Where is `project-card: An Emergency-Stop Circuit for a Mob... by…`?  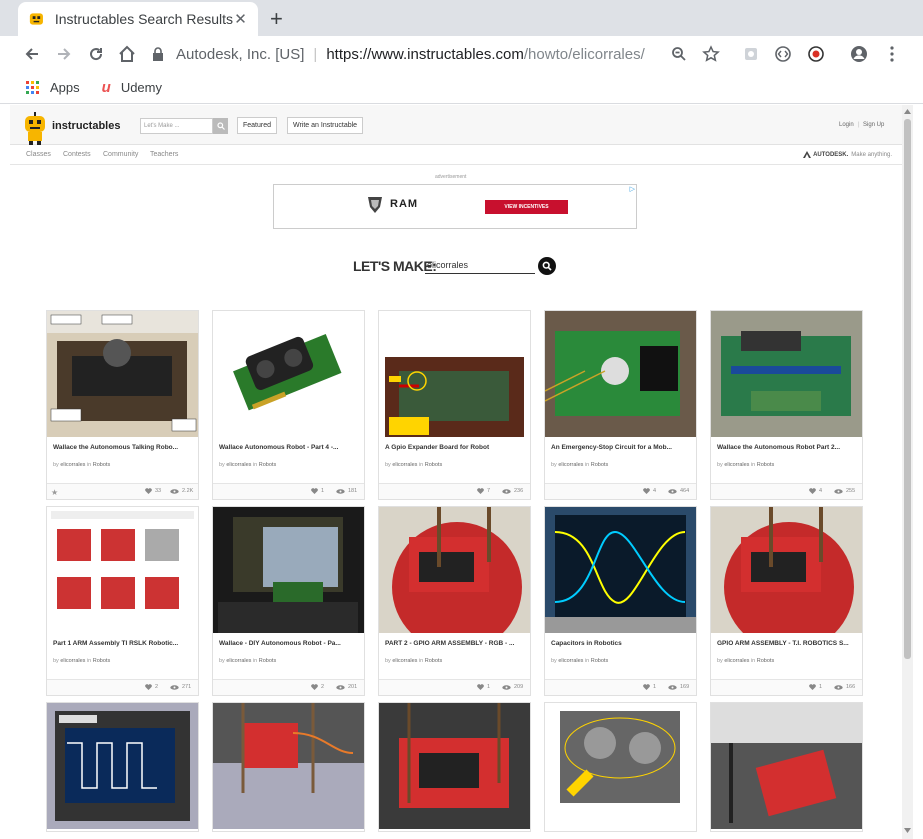 project-card: An Emergency-Stop Circuit for a Mob... by… is located at coordinates (620, 405).